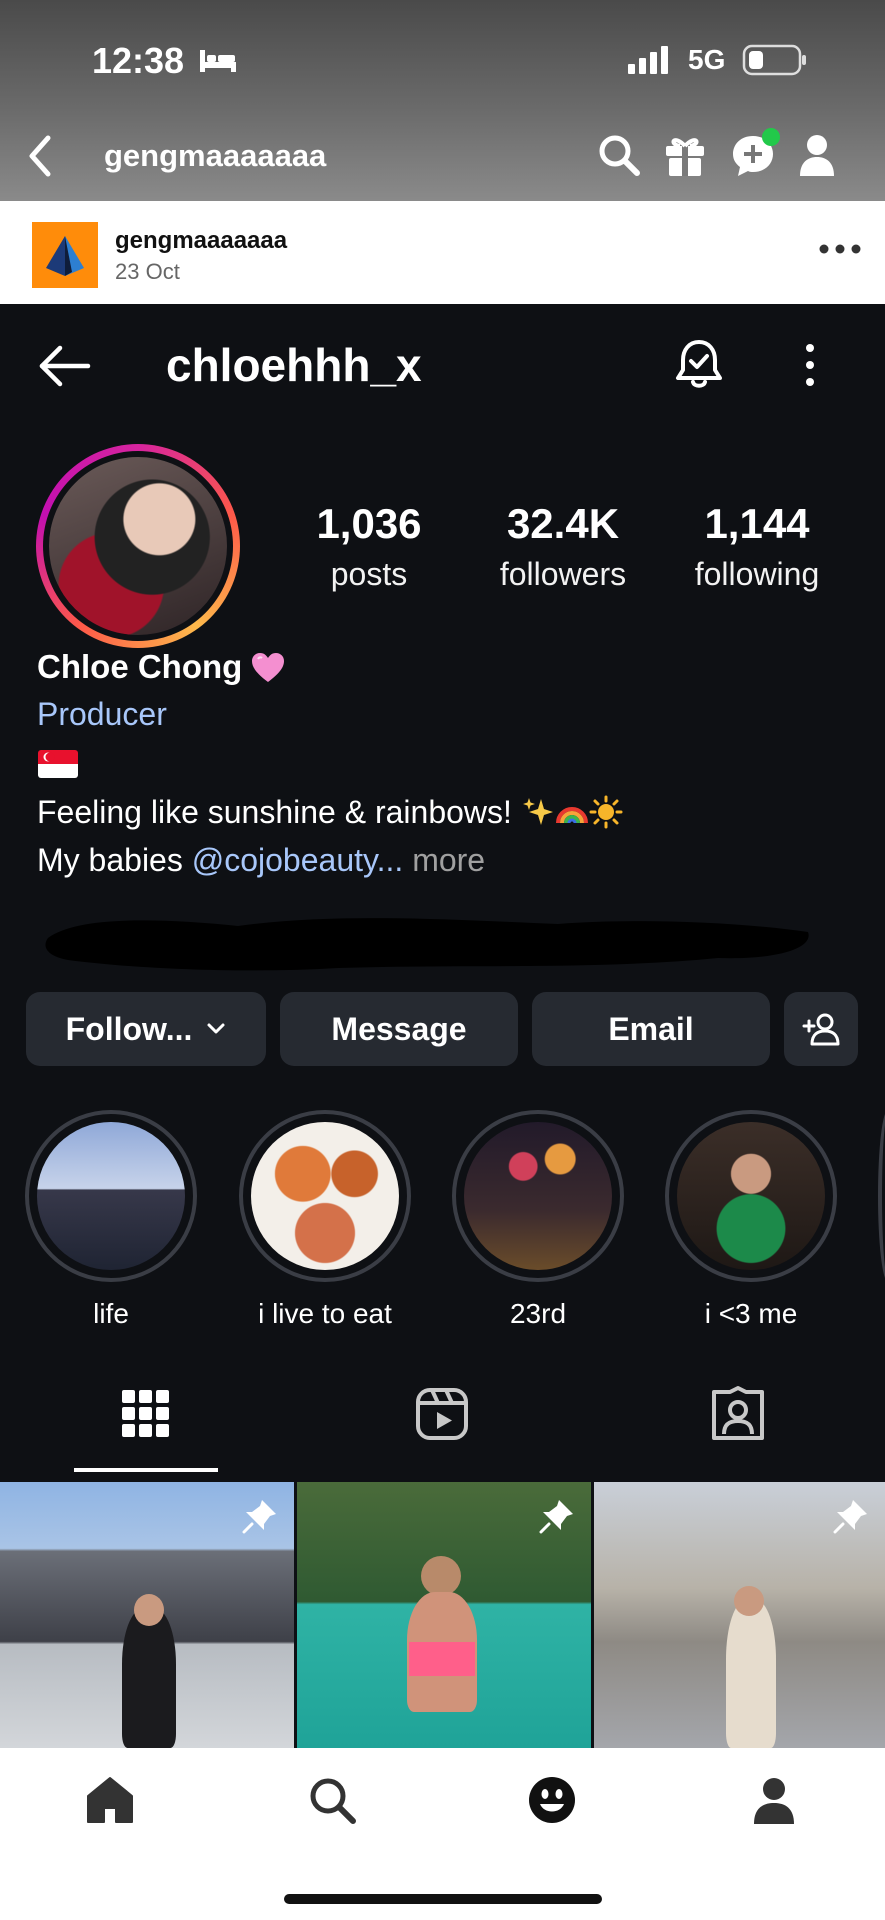 Image resolution: width=885 pixels, height=1920 pixels. What do you see at coordinates (140, 666) in the screenshot?
I see `full-name-text: Chloe Chong` at bounding box center [140, 666].